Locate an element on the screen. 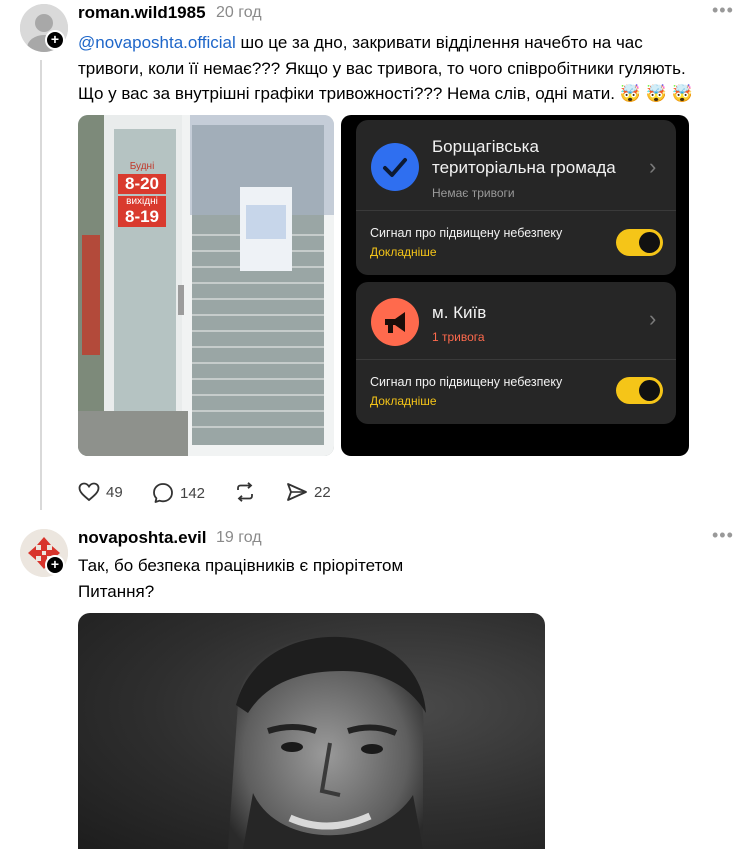 The image size is (740, 849). like-button: 49 is located at coordinates (100, 492).